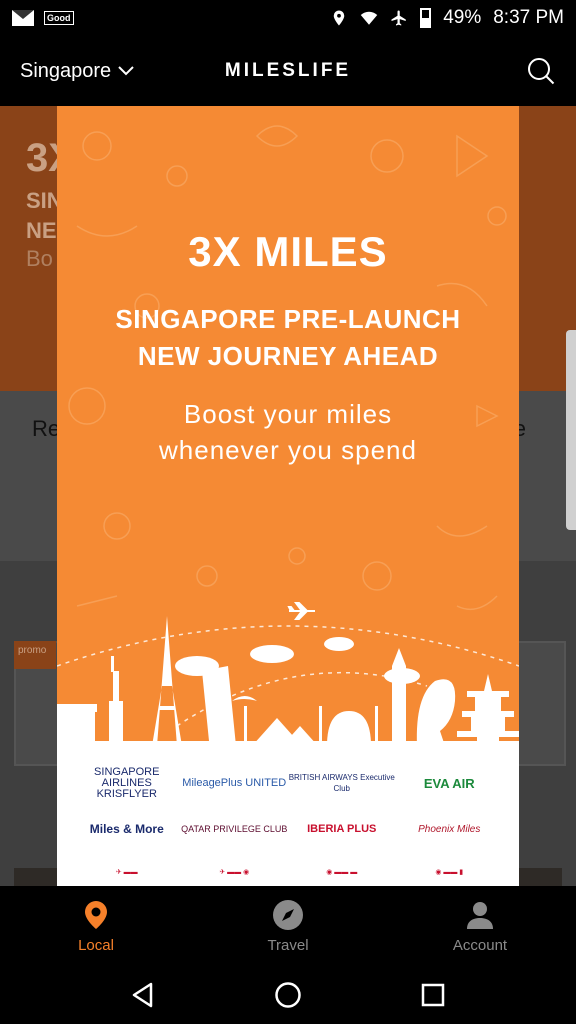 This screenshot has height=1024, width=576. Describe the element at coordinates (449, 783) in the screenshot. I see `partner-logo: EVA AIR` at that location.